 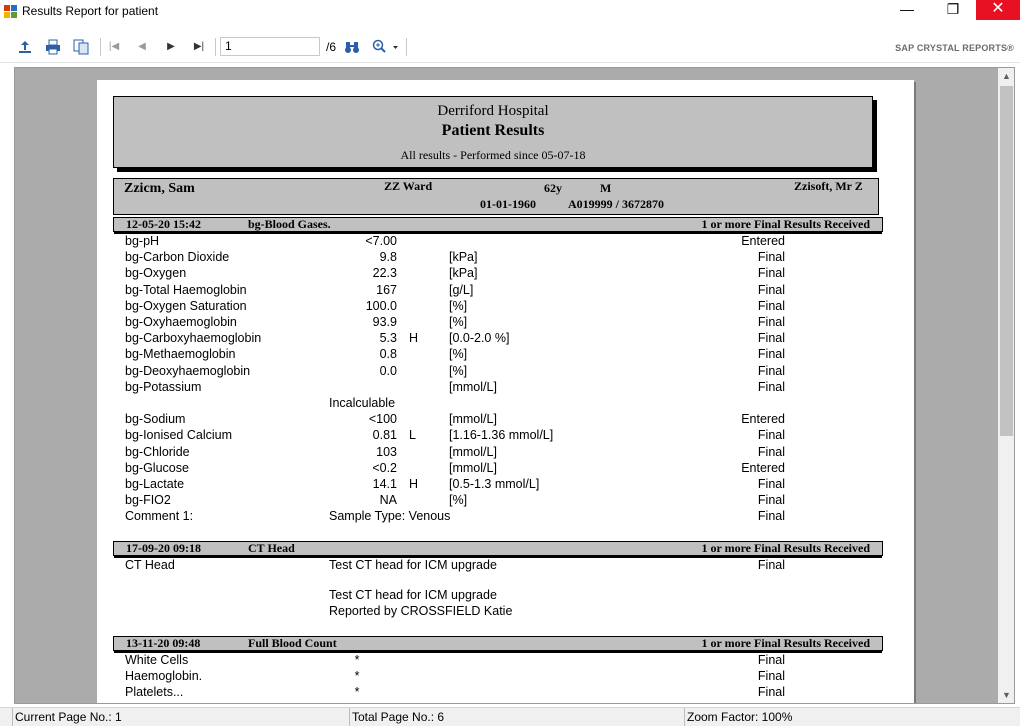 What do you see at coordinates (493, 111) in the screenshot?
I see `hospital-name: Derriford Hospital` at bounding box center [493, 111].